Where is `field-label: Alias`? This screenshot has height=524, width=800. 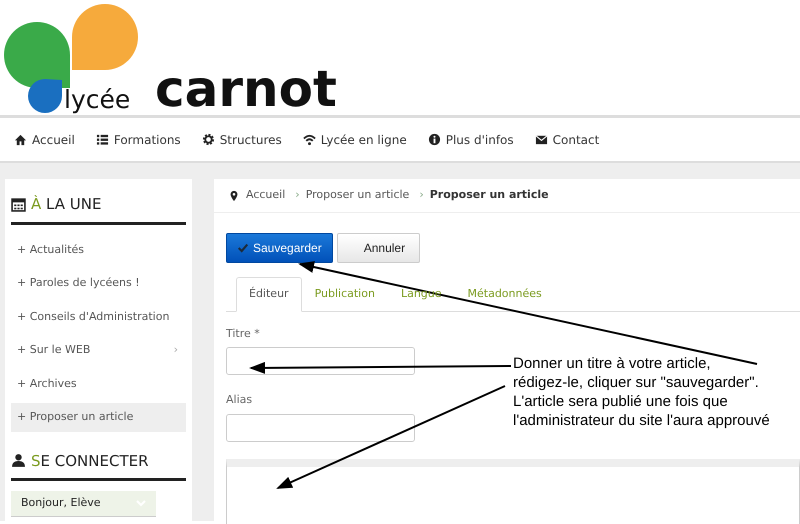
field-label: Alias is located at coordinates (239, 400).